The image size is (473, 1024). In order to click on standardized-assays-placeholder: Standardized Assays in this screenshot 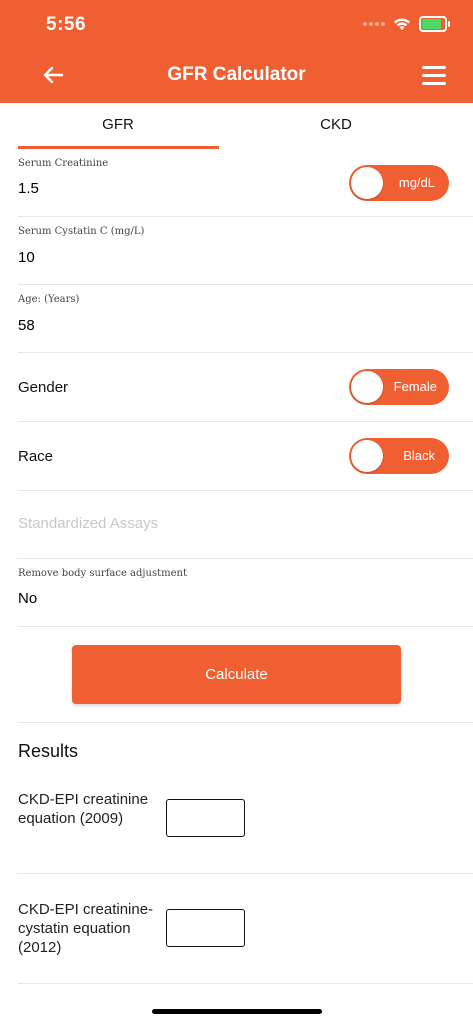, I will do `click(88, 523)`.